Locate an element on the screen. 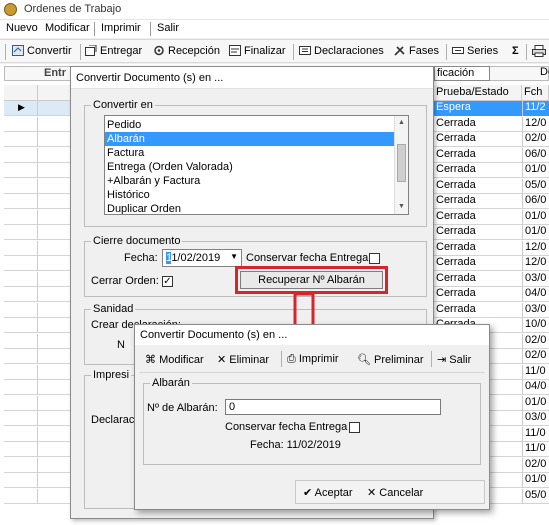 This screenshot has height=525, width=549. chevron-down-icon: ▼ is located at coordinates (234, 256).